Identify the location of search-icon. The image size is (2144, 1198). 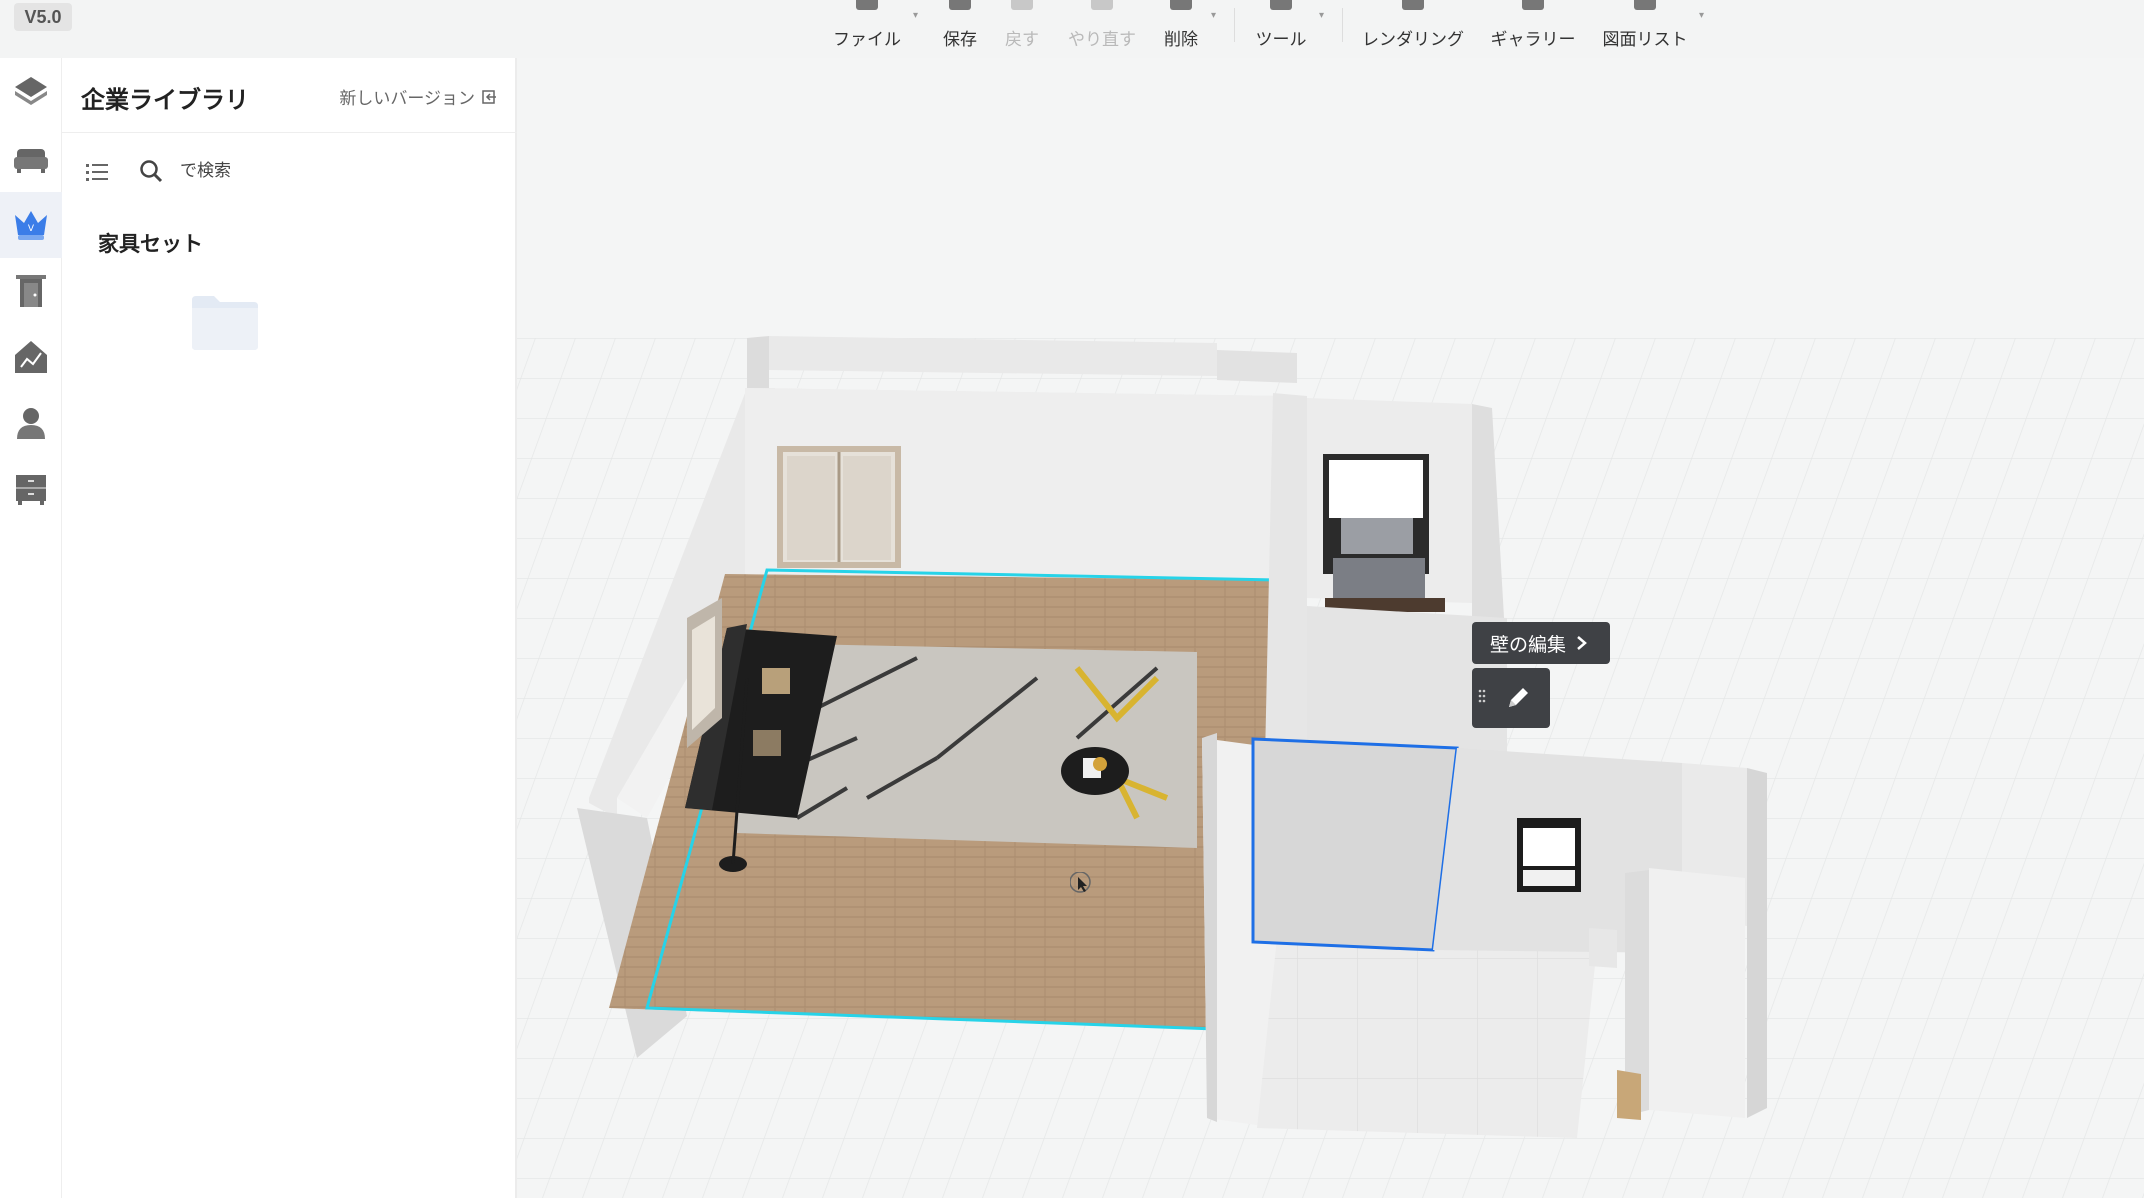
(151, 171).